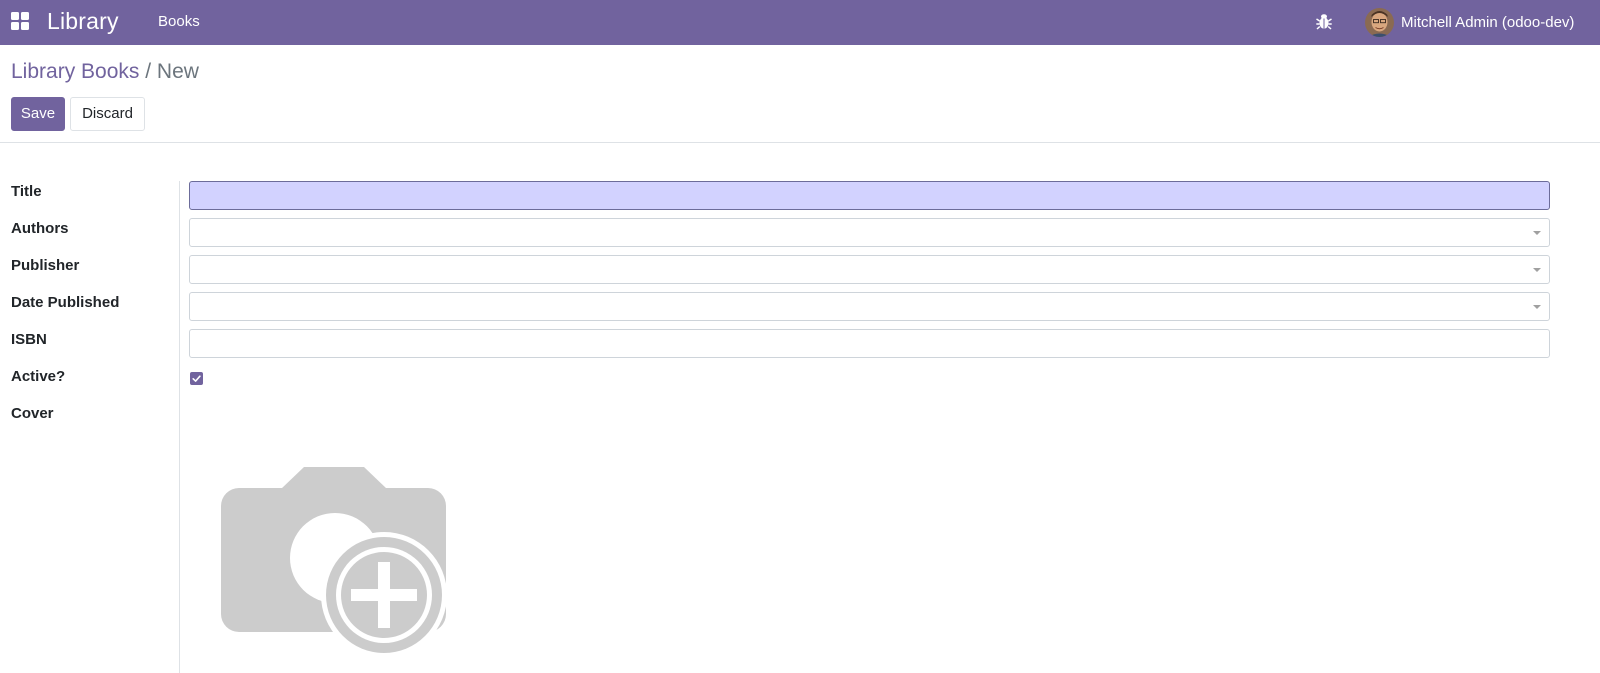 The width and height of the screenshot is (1600, 673). I want to click on active-label: Active?, so click(38, 376).